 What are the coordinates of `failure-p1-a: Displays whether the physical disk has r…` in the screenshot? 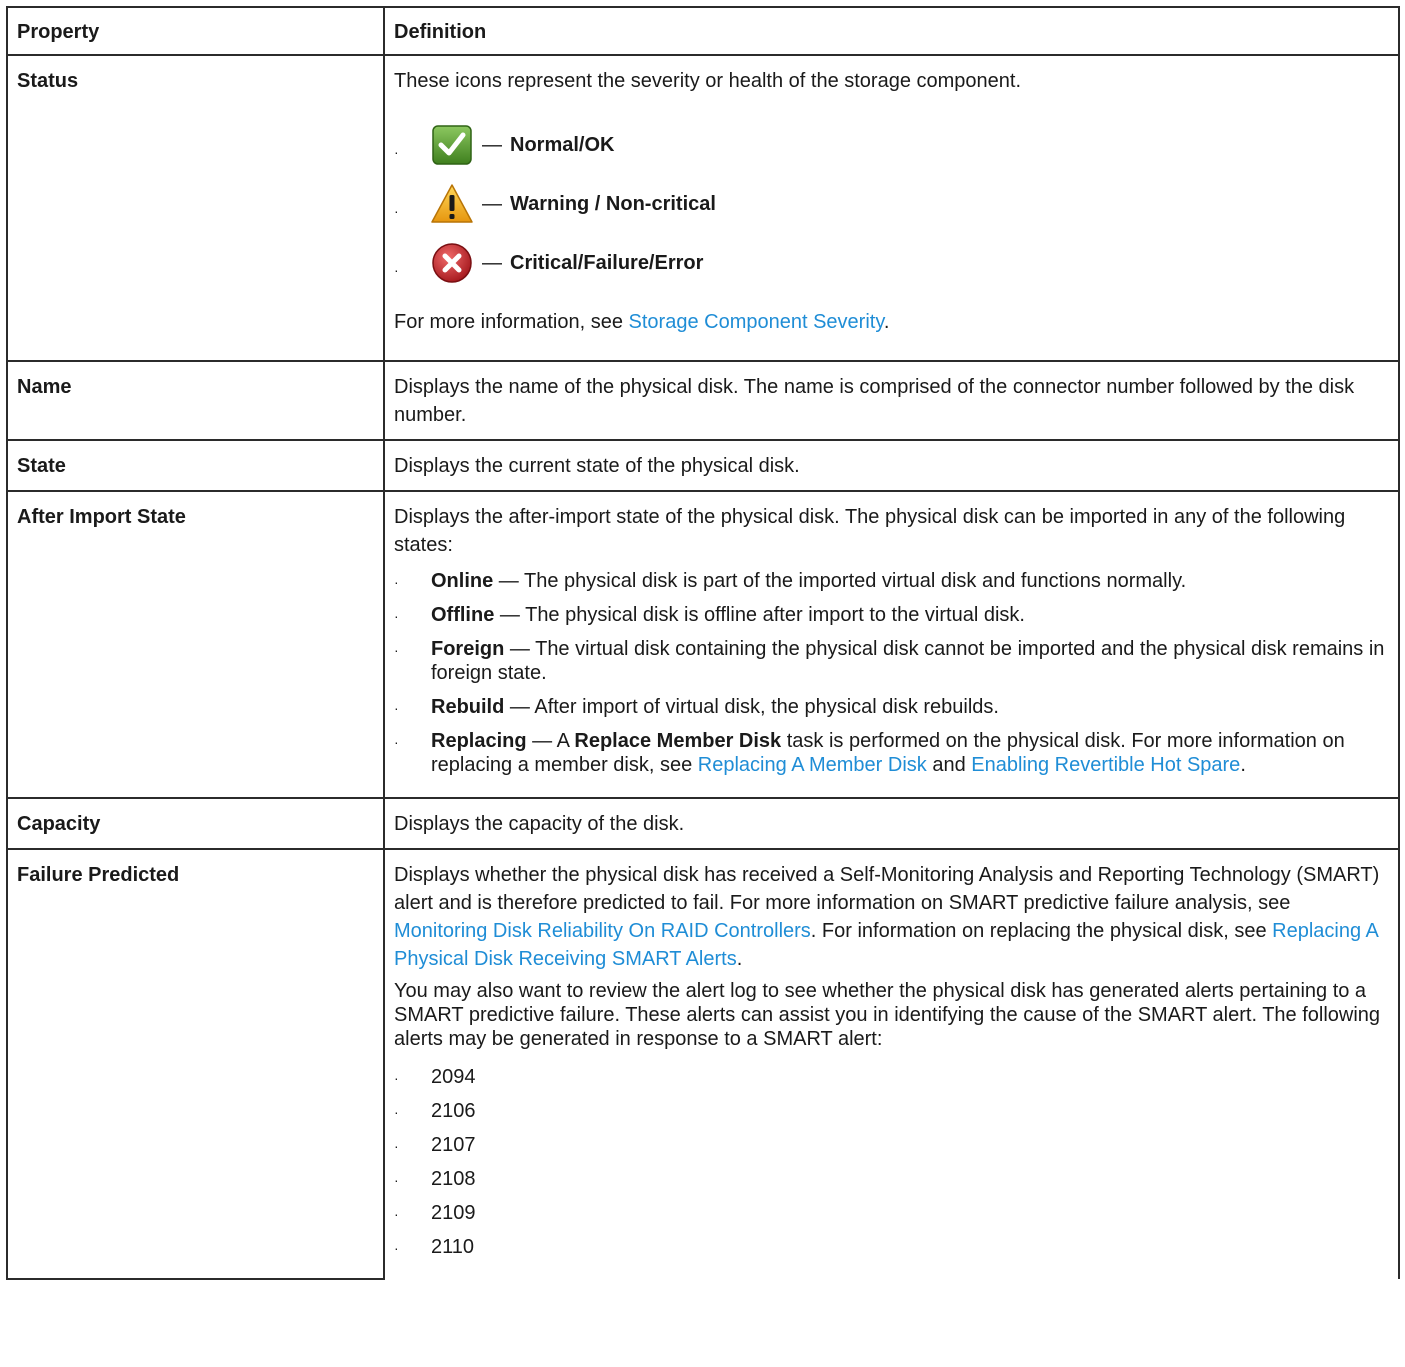 It's located at (887, 889).